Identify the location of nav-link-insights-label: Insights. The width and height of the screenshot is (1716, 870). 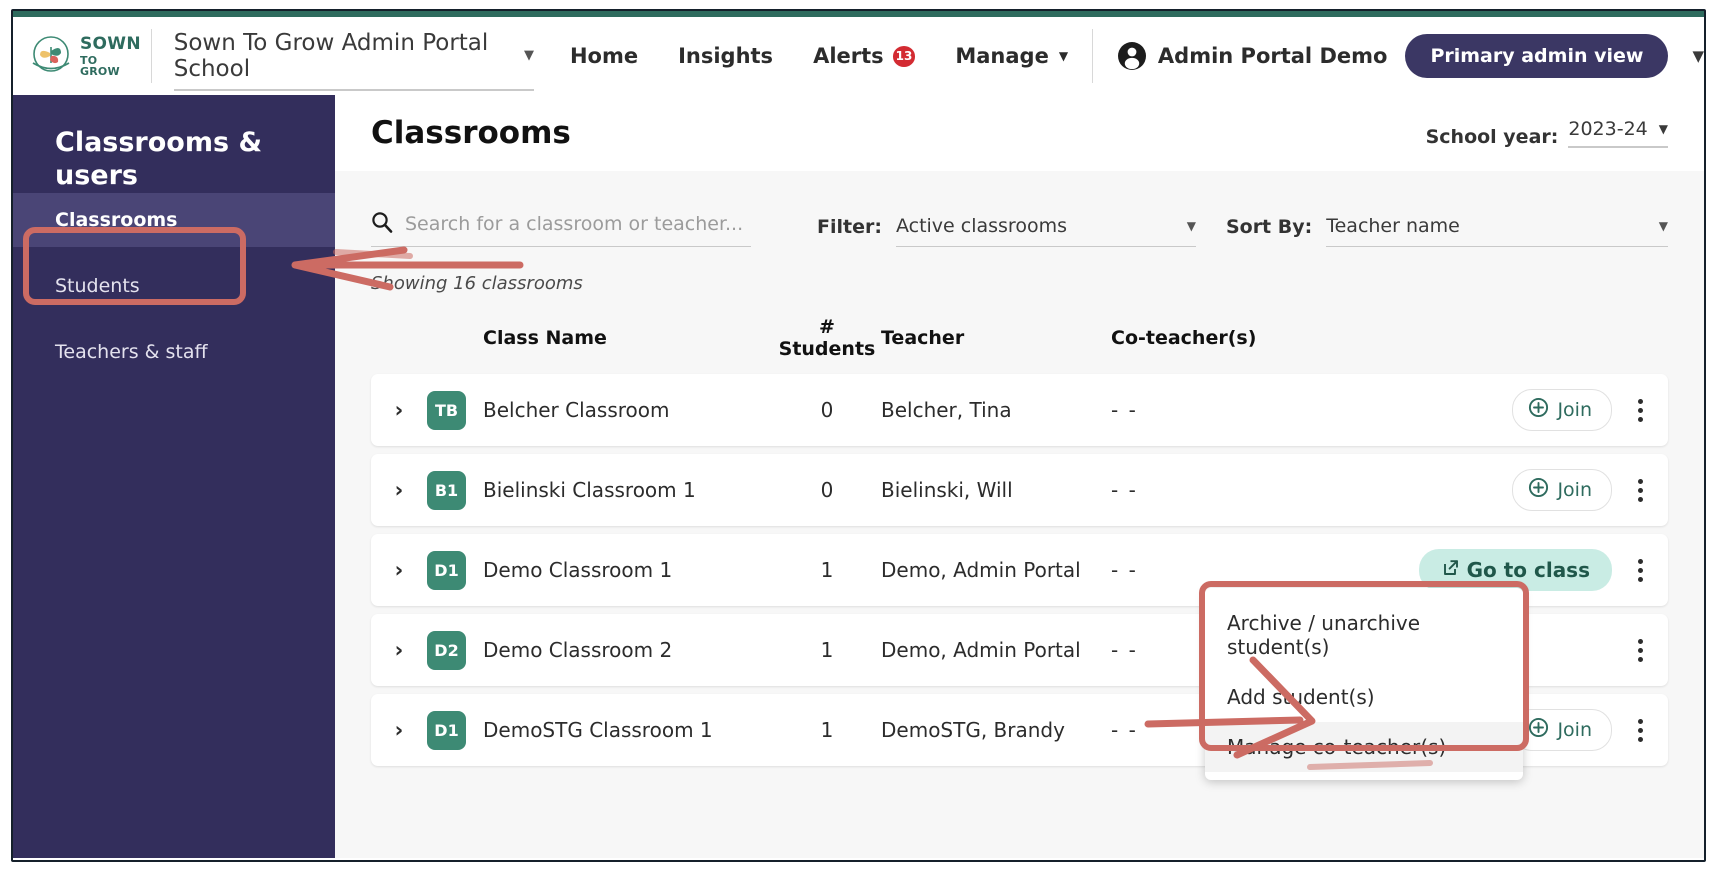
(726, 56).